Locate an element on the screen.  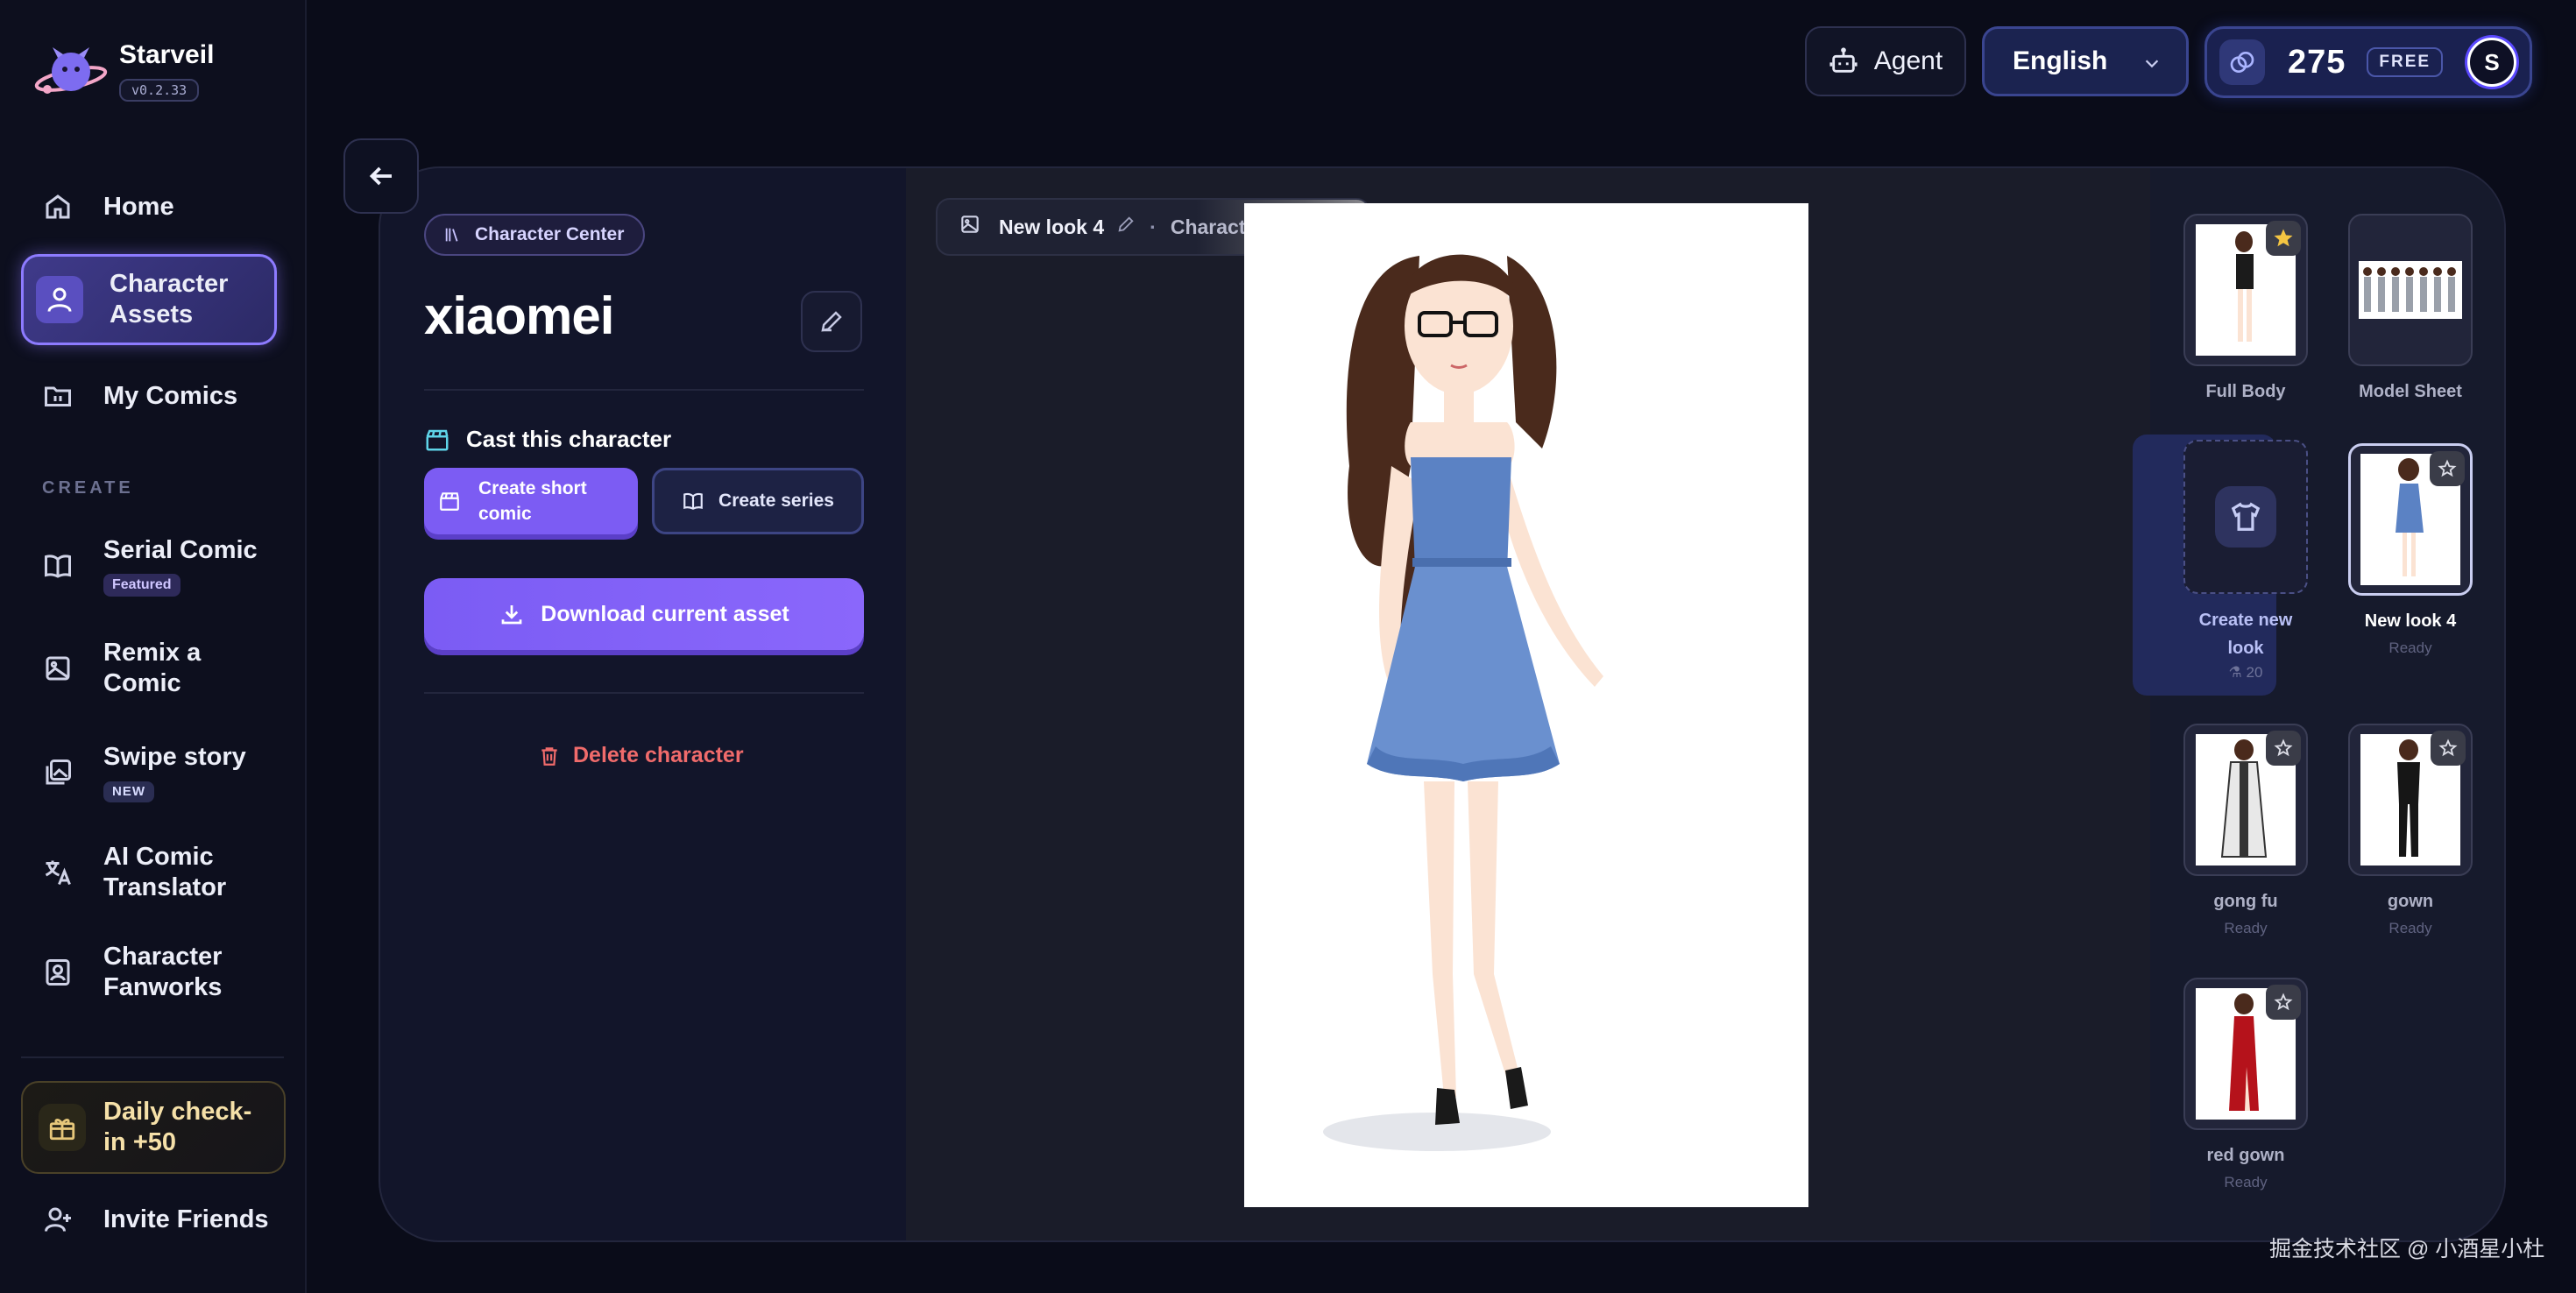
plan-badge: FREE is located at coordinates (2405, 62).